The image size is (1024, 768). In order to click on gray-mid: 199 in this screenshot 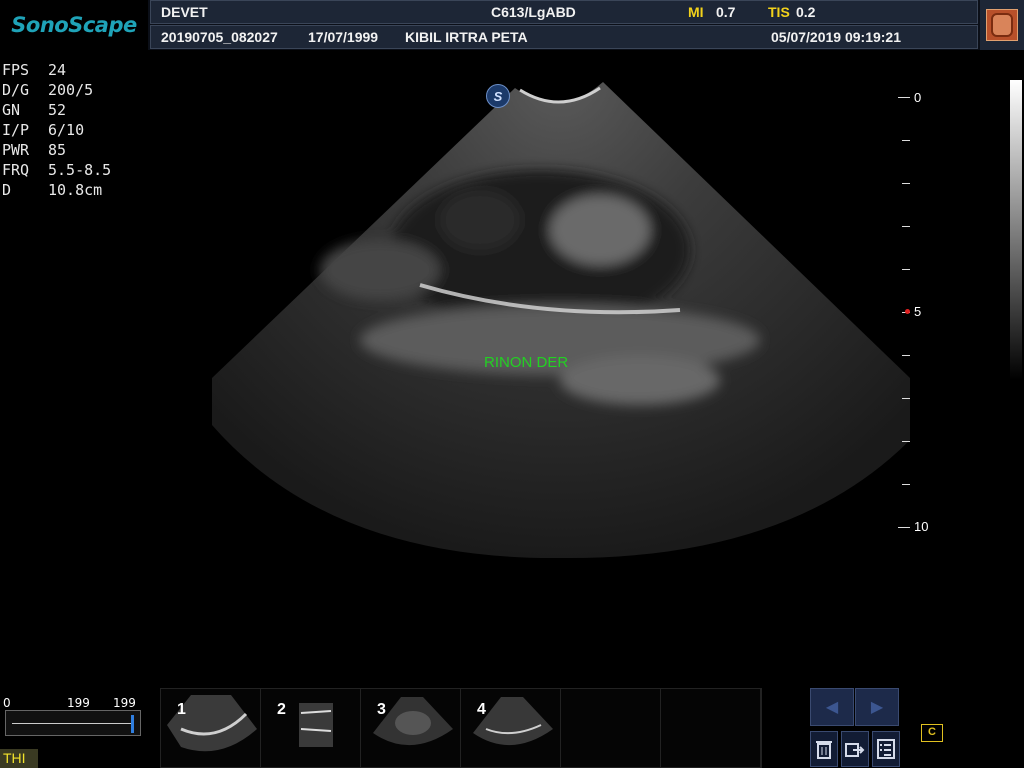, I will do `click(78, 703)`.